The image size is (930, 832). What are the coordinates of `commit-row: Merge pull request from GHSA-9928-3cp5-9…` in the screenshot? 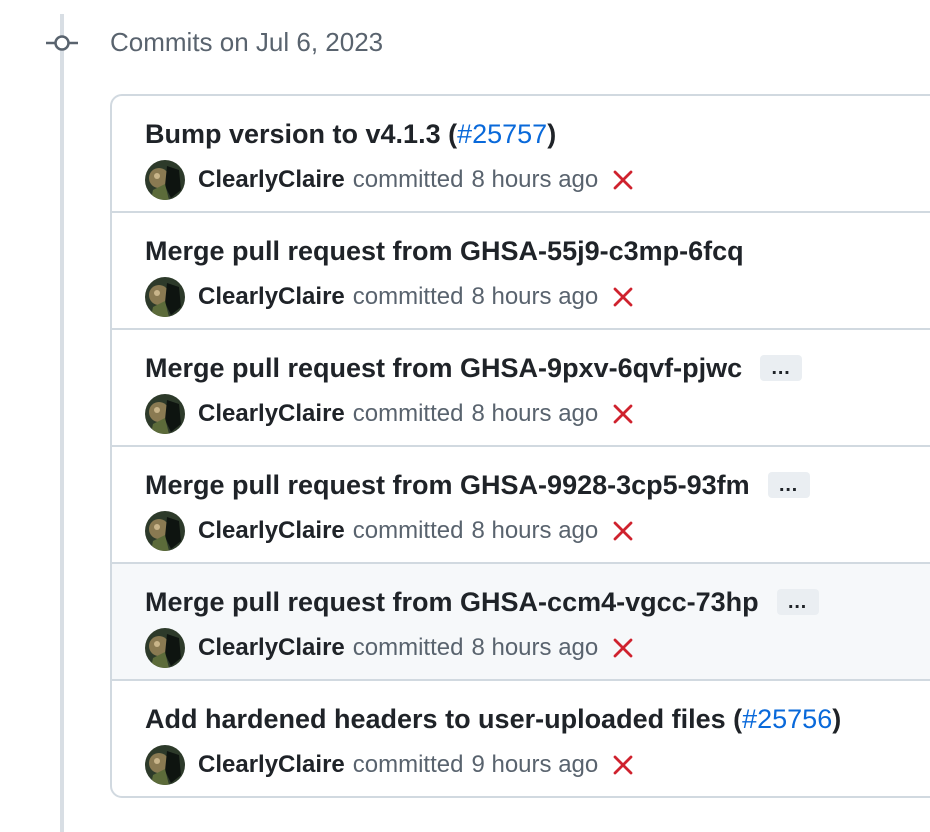 It's located at (521, 505).